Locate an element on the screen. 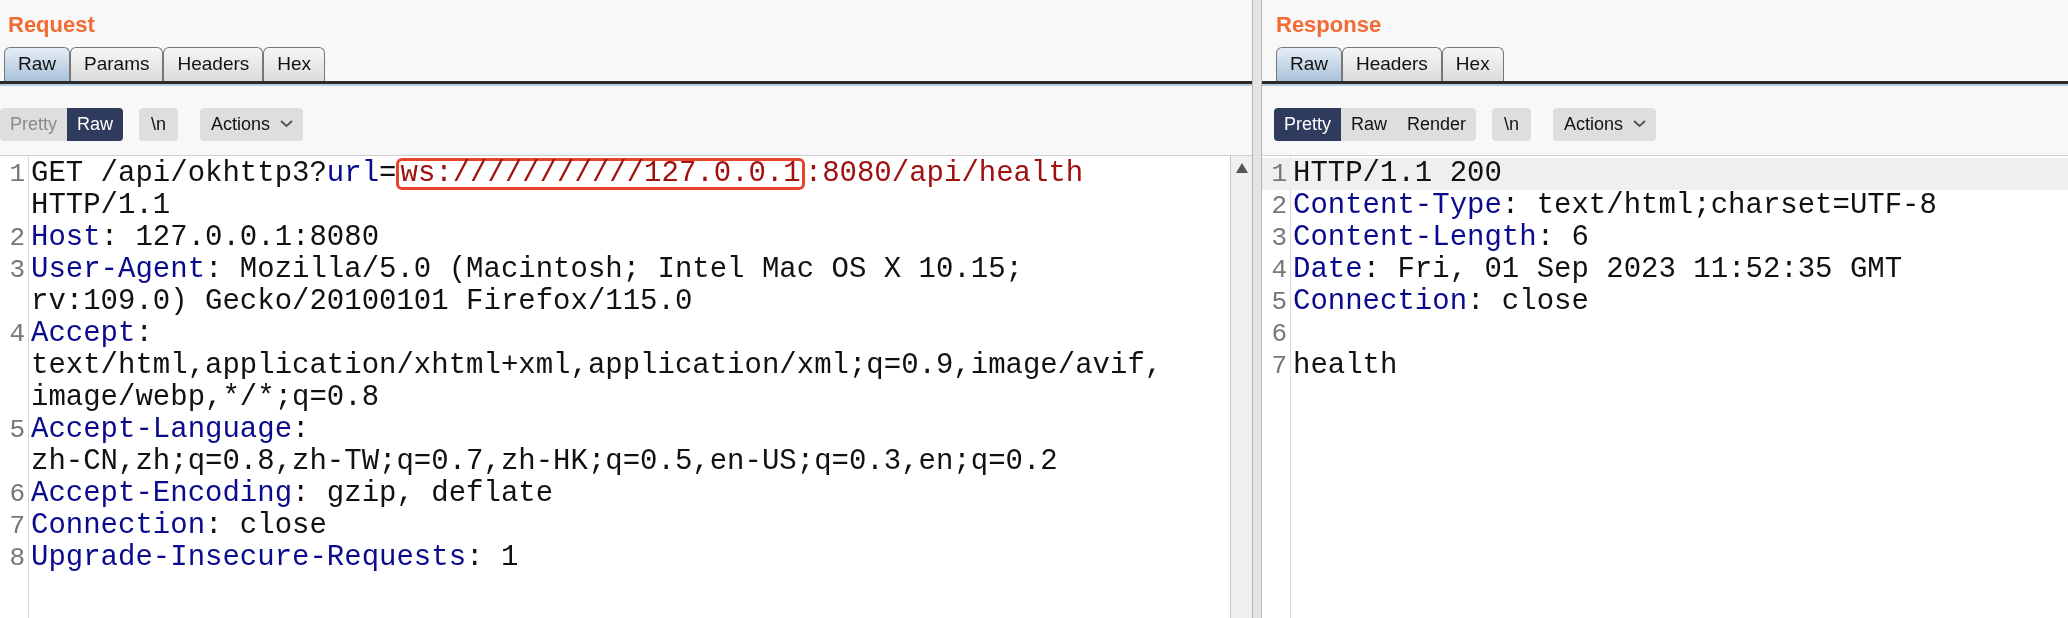 Image resolution: width=2068 pixels, height=618 pixels. code-text: : 127.0.0.1:8080 is located at coordinates (240, 238).